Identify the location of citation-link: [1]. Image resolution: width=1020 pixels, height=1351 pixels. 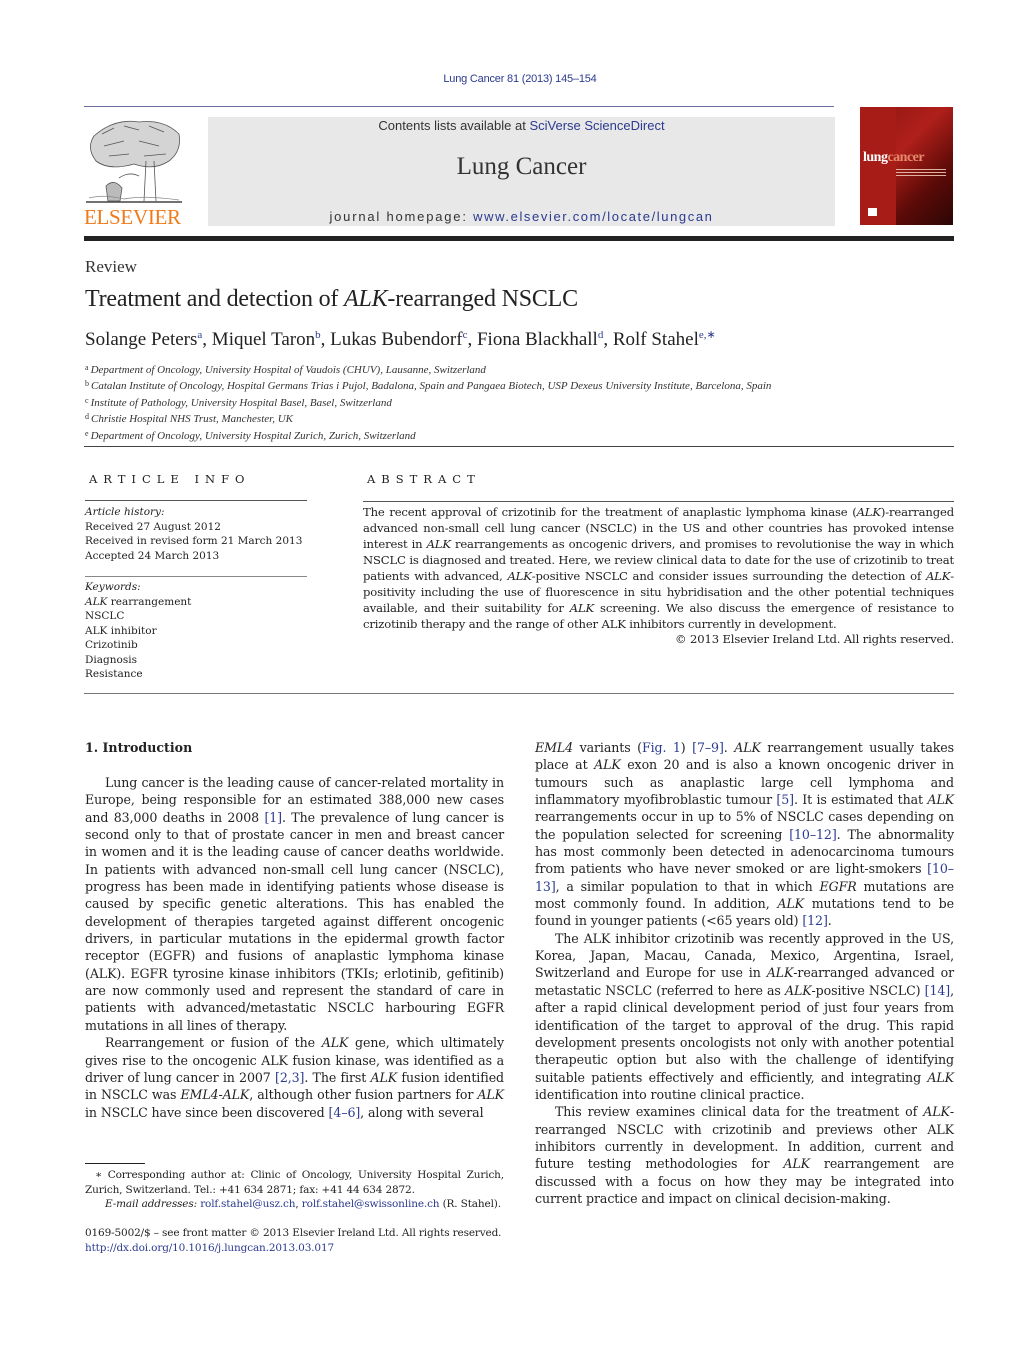
(273, 817).